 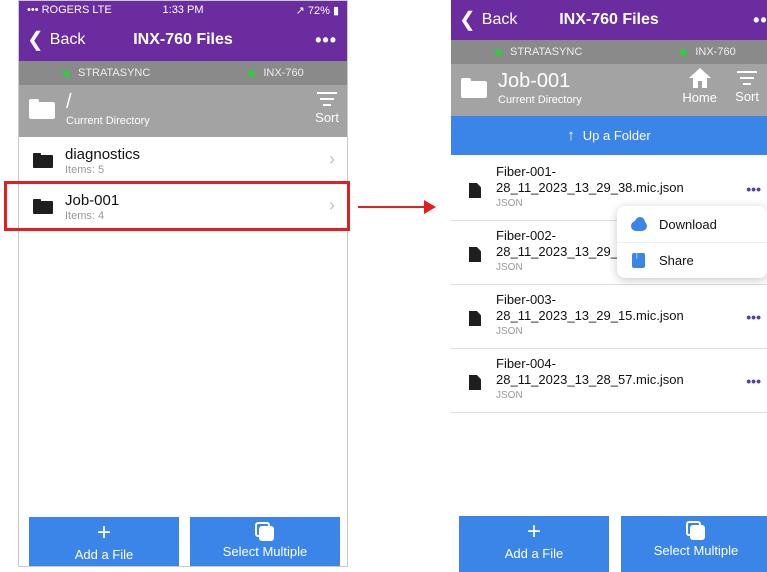 I want to click on chevron-right-icon: ›, so click(x=332, y=159).